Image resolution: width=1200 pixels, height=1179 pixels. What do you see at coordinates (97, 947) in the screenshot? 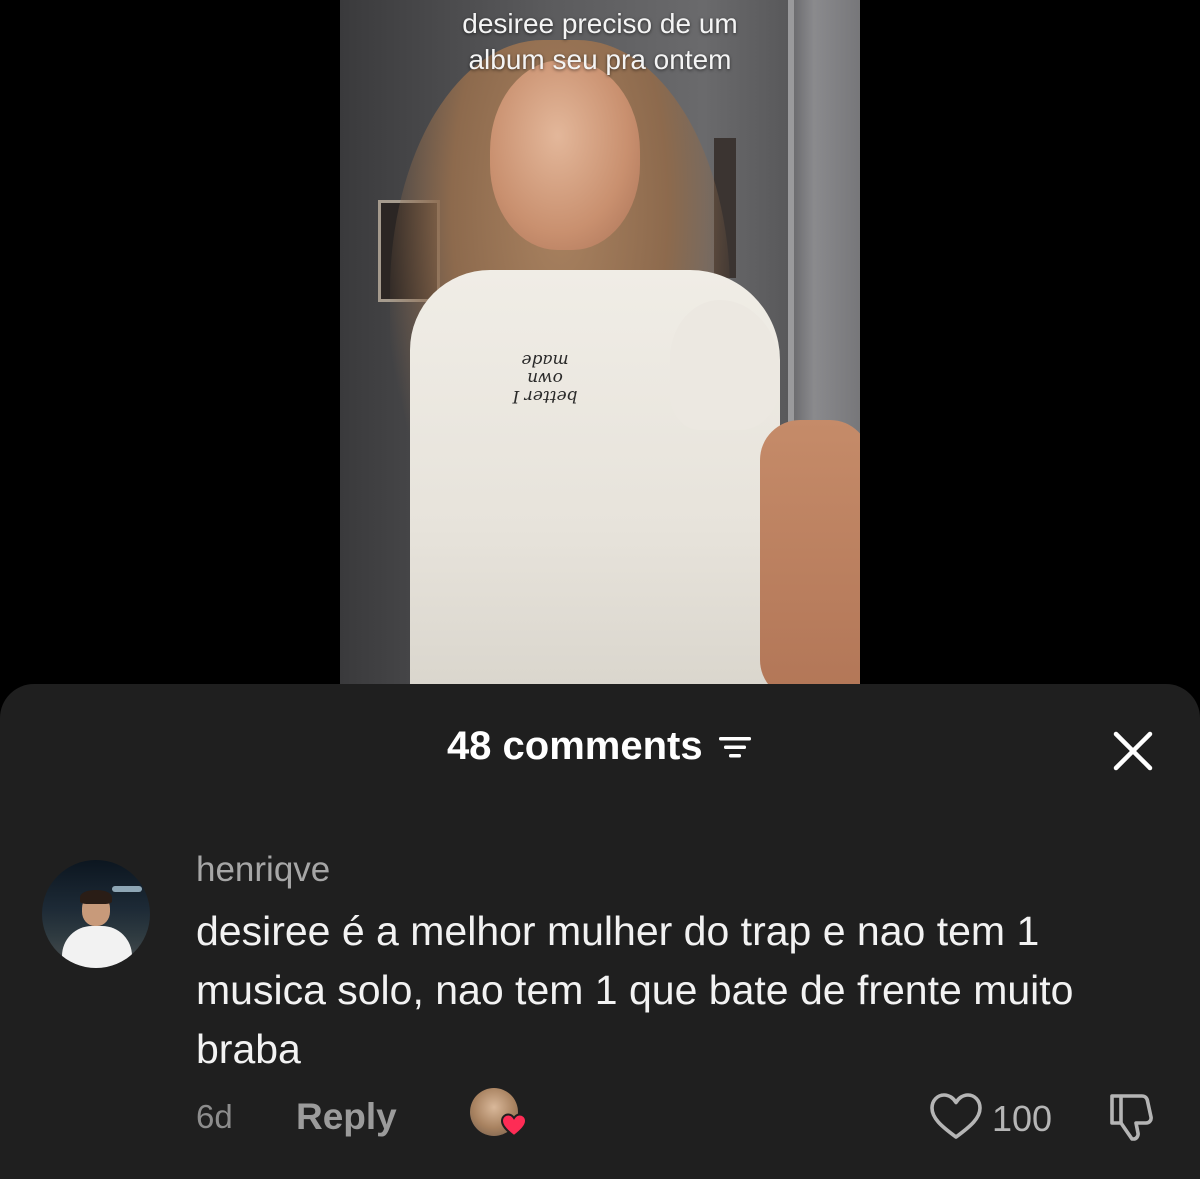
I see `avatar-person-body` at bounding box center [97, 947].